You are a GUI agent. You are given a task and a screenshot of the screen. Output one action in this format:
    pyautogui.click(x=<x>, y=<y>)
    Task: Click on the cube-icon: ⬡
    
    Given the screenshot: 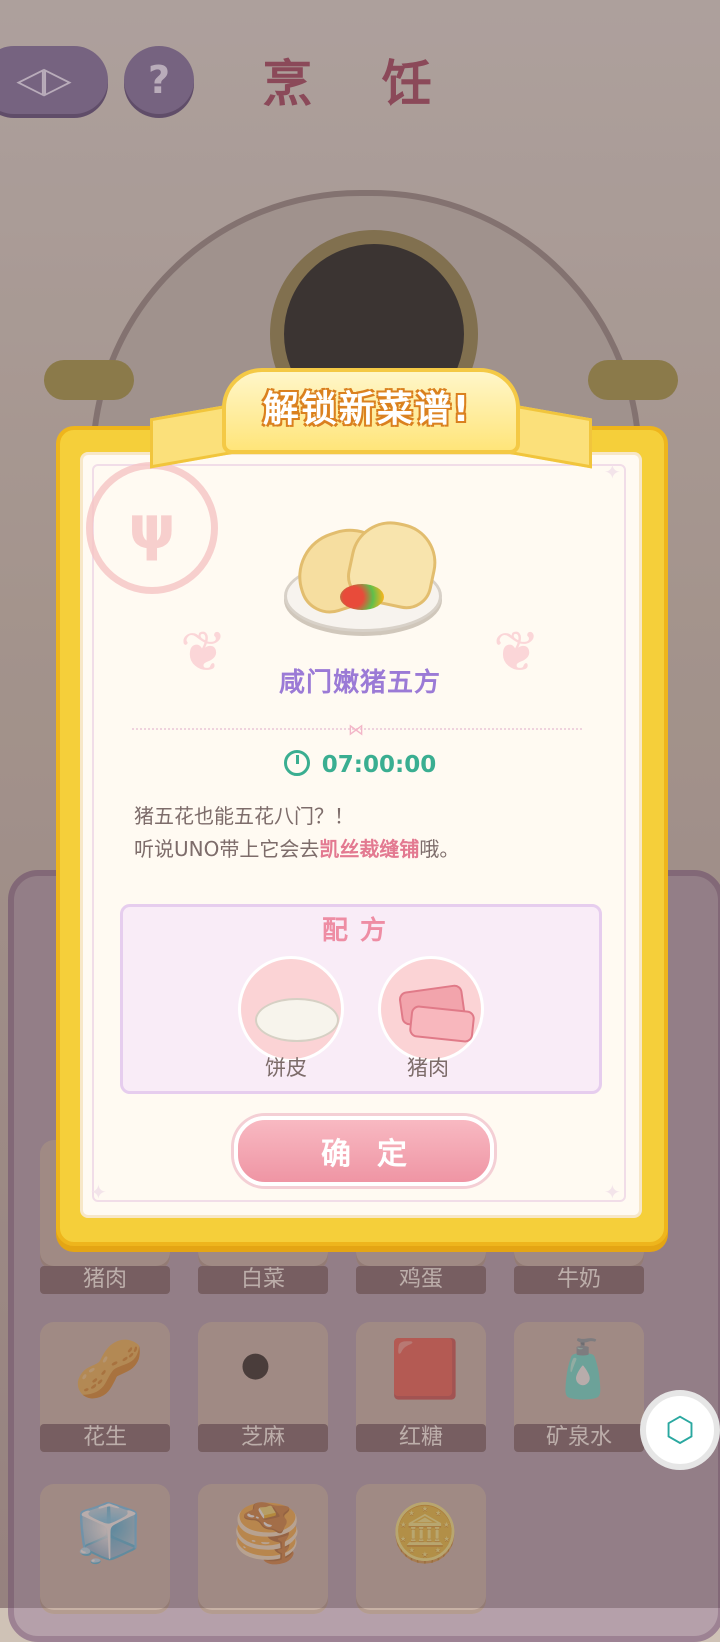 What is the action you would take?
    pyautogui.click(x=680, y=1430)
    